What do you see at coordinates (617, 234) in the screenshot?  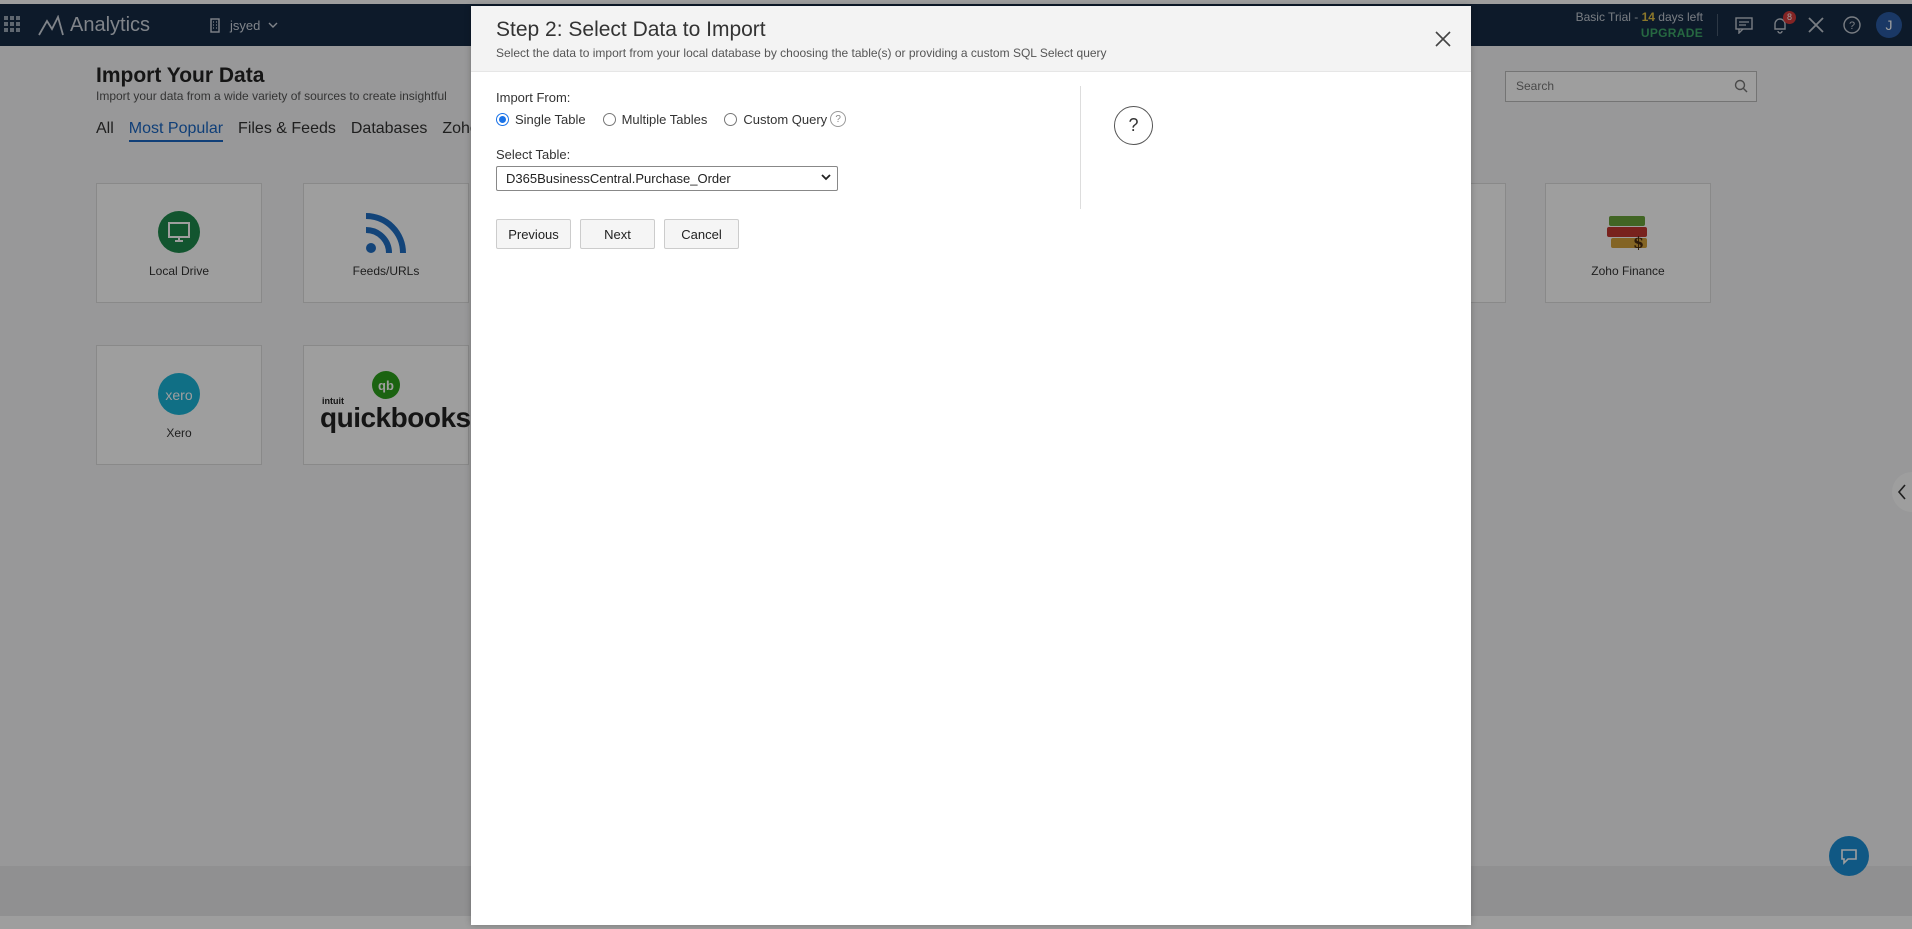 I see `next-button: Next` at bounding box center [617, 234].